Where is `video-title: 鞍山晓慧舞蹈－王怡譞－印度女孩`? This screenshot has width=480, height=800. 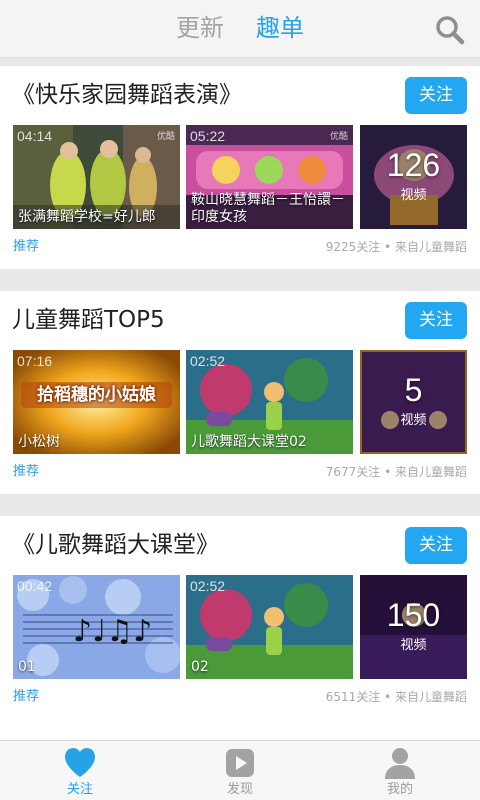
video-title: 鞍山晓慧舞蹈－王怡譞－印度女孩 is located at coordinates (268, 208).